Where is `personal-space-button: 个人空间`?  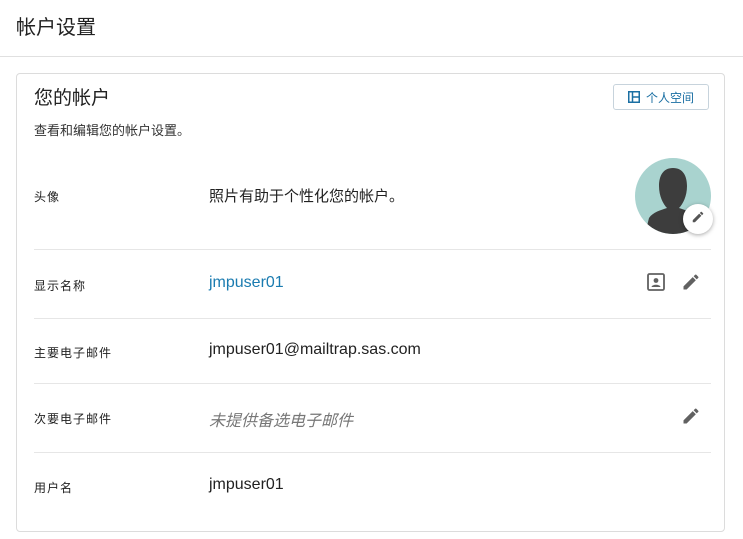 personal-space-button: 个人空间 is located at coordinates (661, 97).